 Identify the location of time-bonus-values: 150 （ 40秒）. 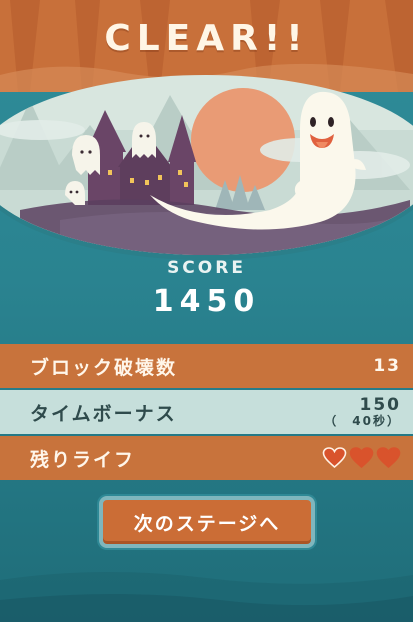
(362, 412).